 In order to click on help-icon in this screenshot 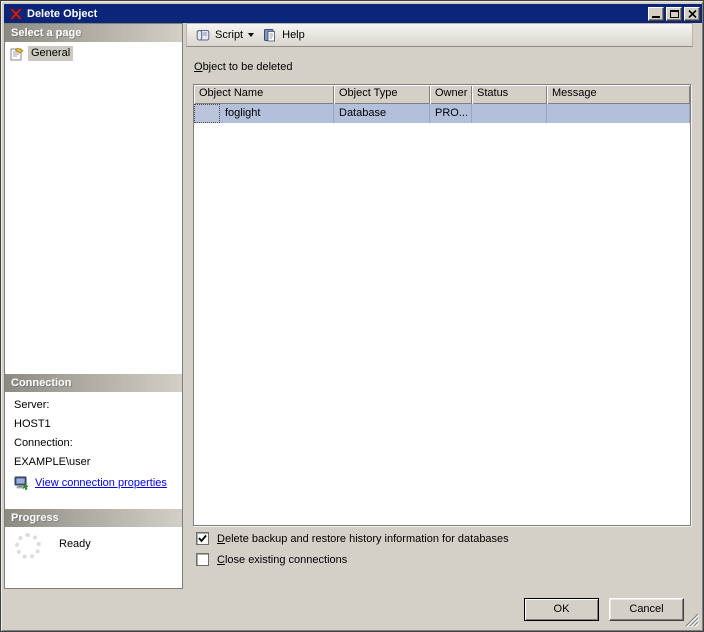, I will do `click(270, 35)`.